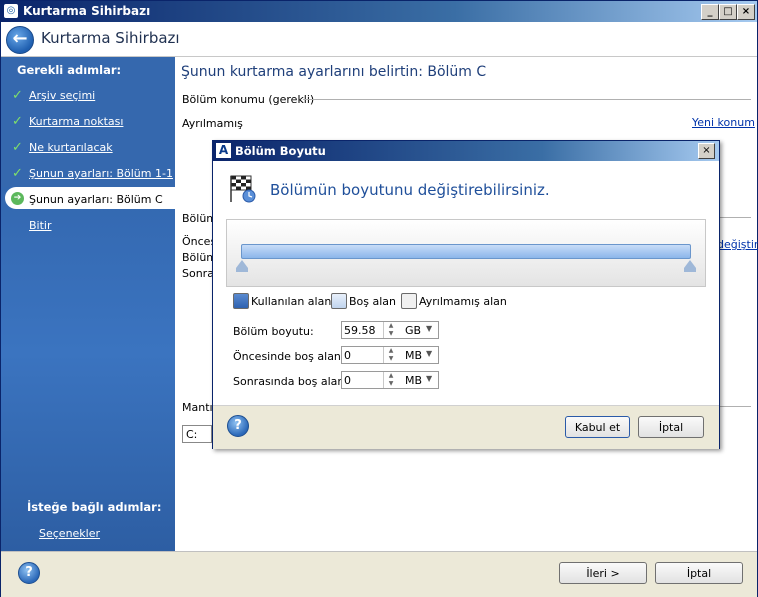  I want to click on checkered-flag-icon, so click(243, 189).